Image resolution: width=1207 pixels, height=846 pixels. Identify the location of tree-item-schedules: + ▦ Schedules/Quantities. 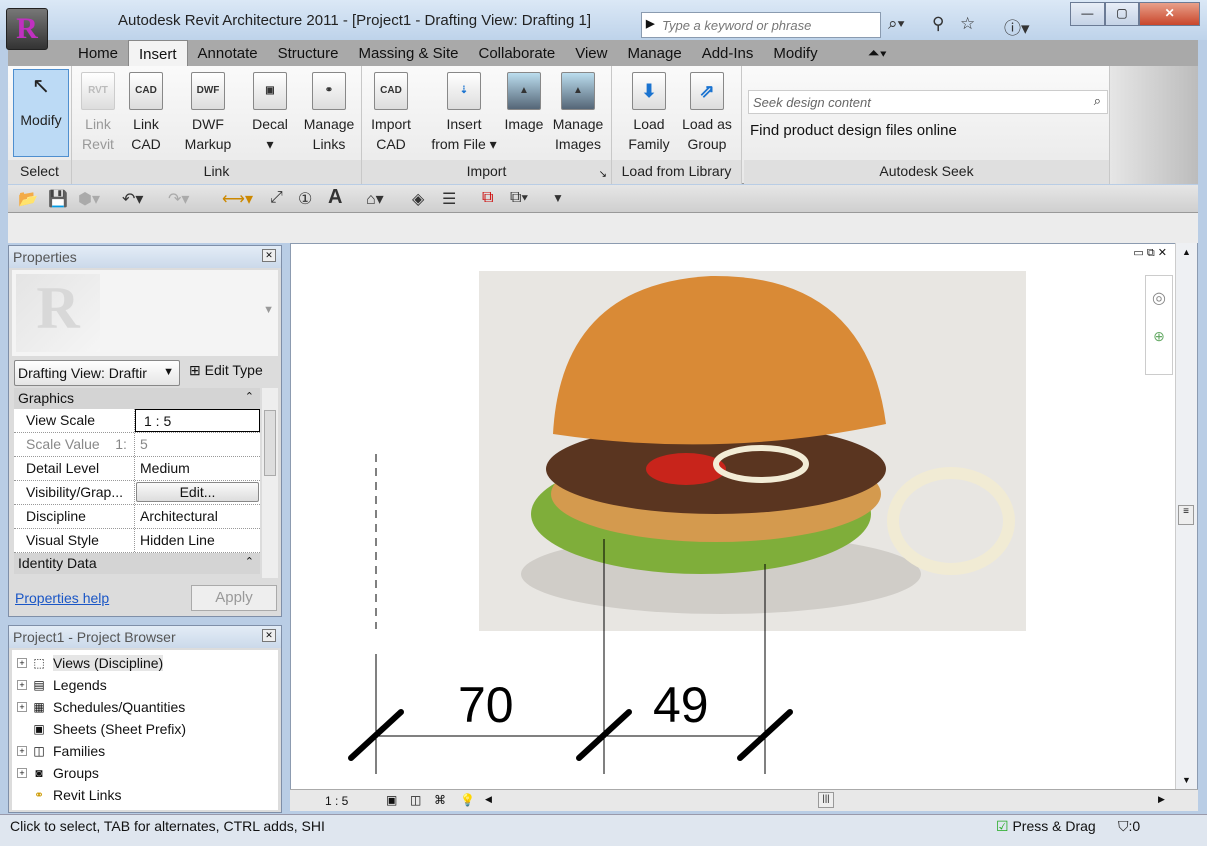
(145, 707).